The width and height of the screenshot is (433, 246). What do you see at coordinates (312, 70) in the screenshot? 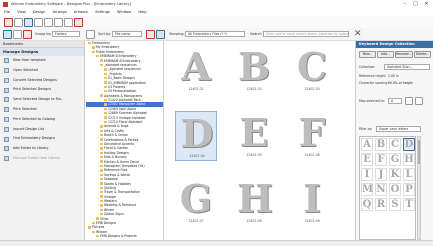
I see `design-thumbnail: C 12402-03` at bounding box center [312, 70].